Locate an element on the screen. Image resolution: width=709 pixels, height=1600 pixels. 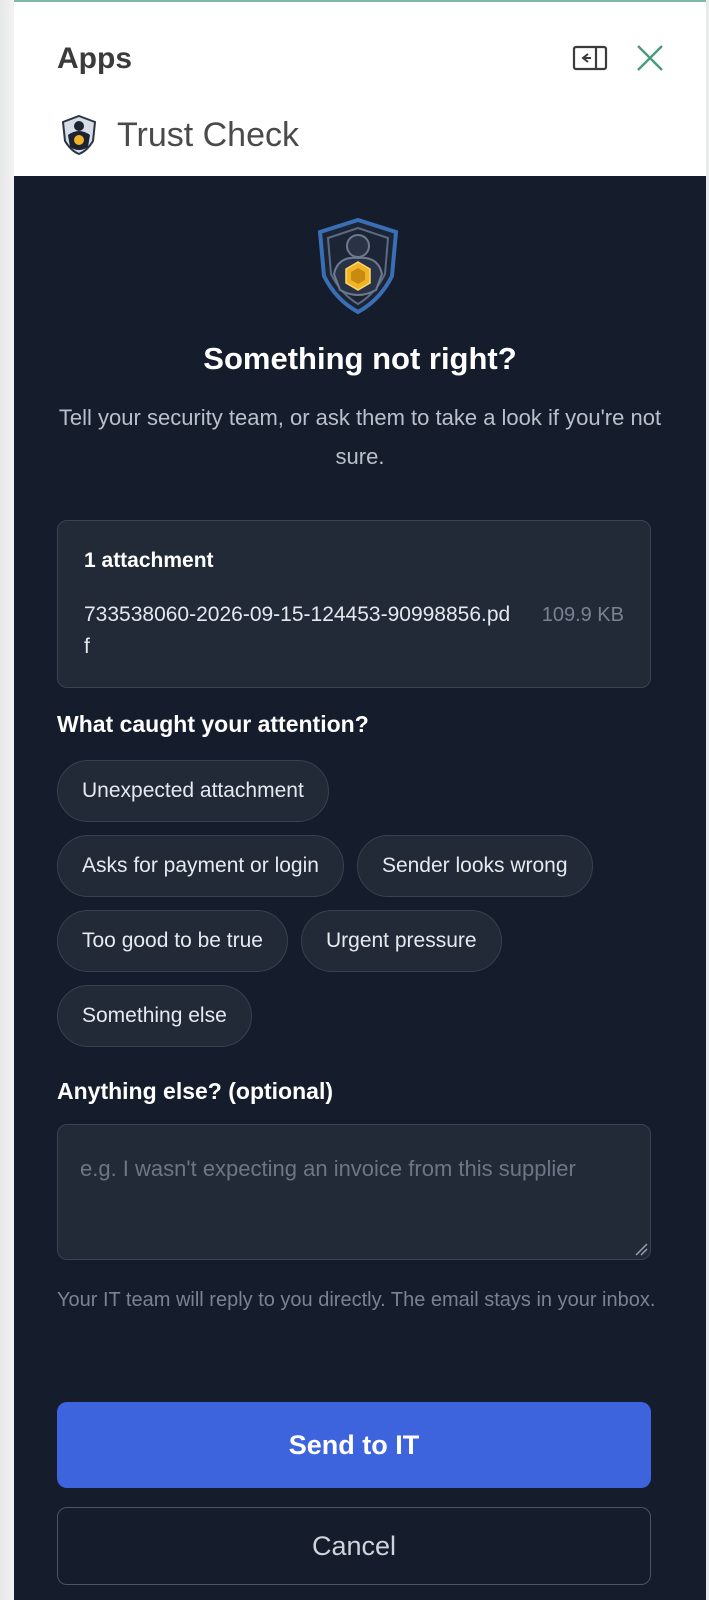
app-entry-trust-check: Trust Check is located at coordinates (178, 135).